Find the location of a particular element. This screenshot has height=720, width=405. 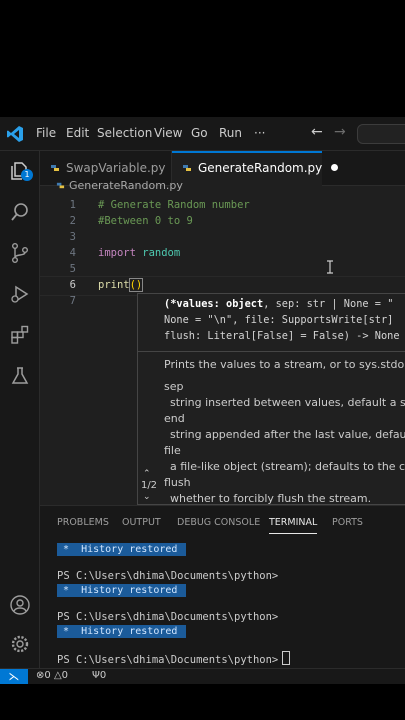

tab-generaterandom: GenerateRandom.py is located at coordinates (255, 168).